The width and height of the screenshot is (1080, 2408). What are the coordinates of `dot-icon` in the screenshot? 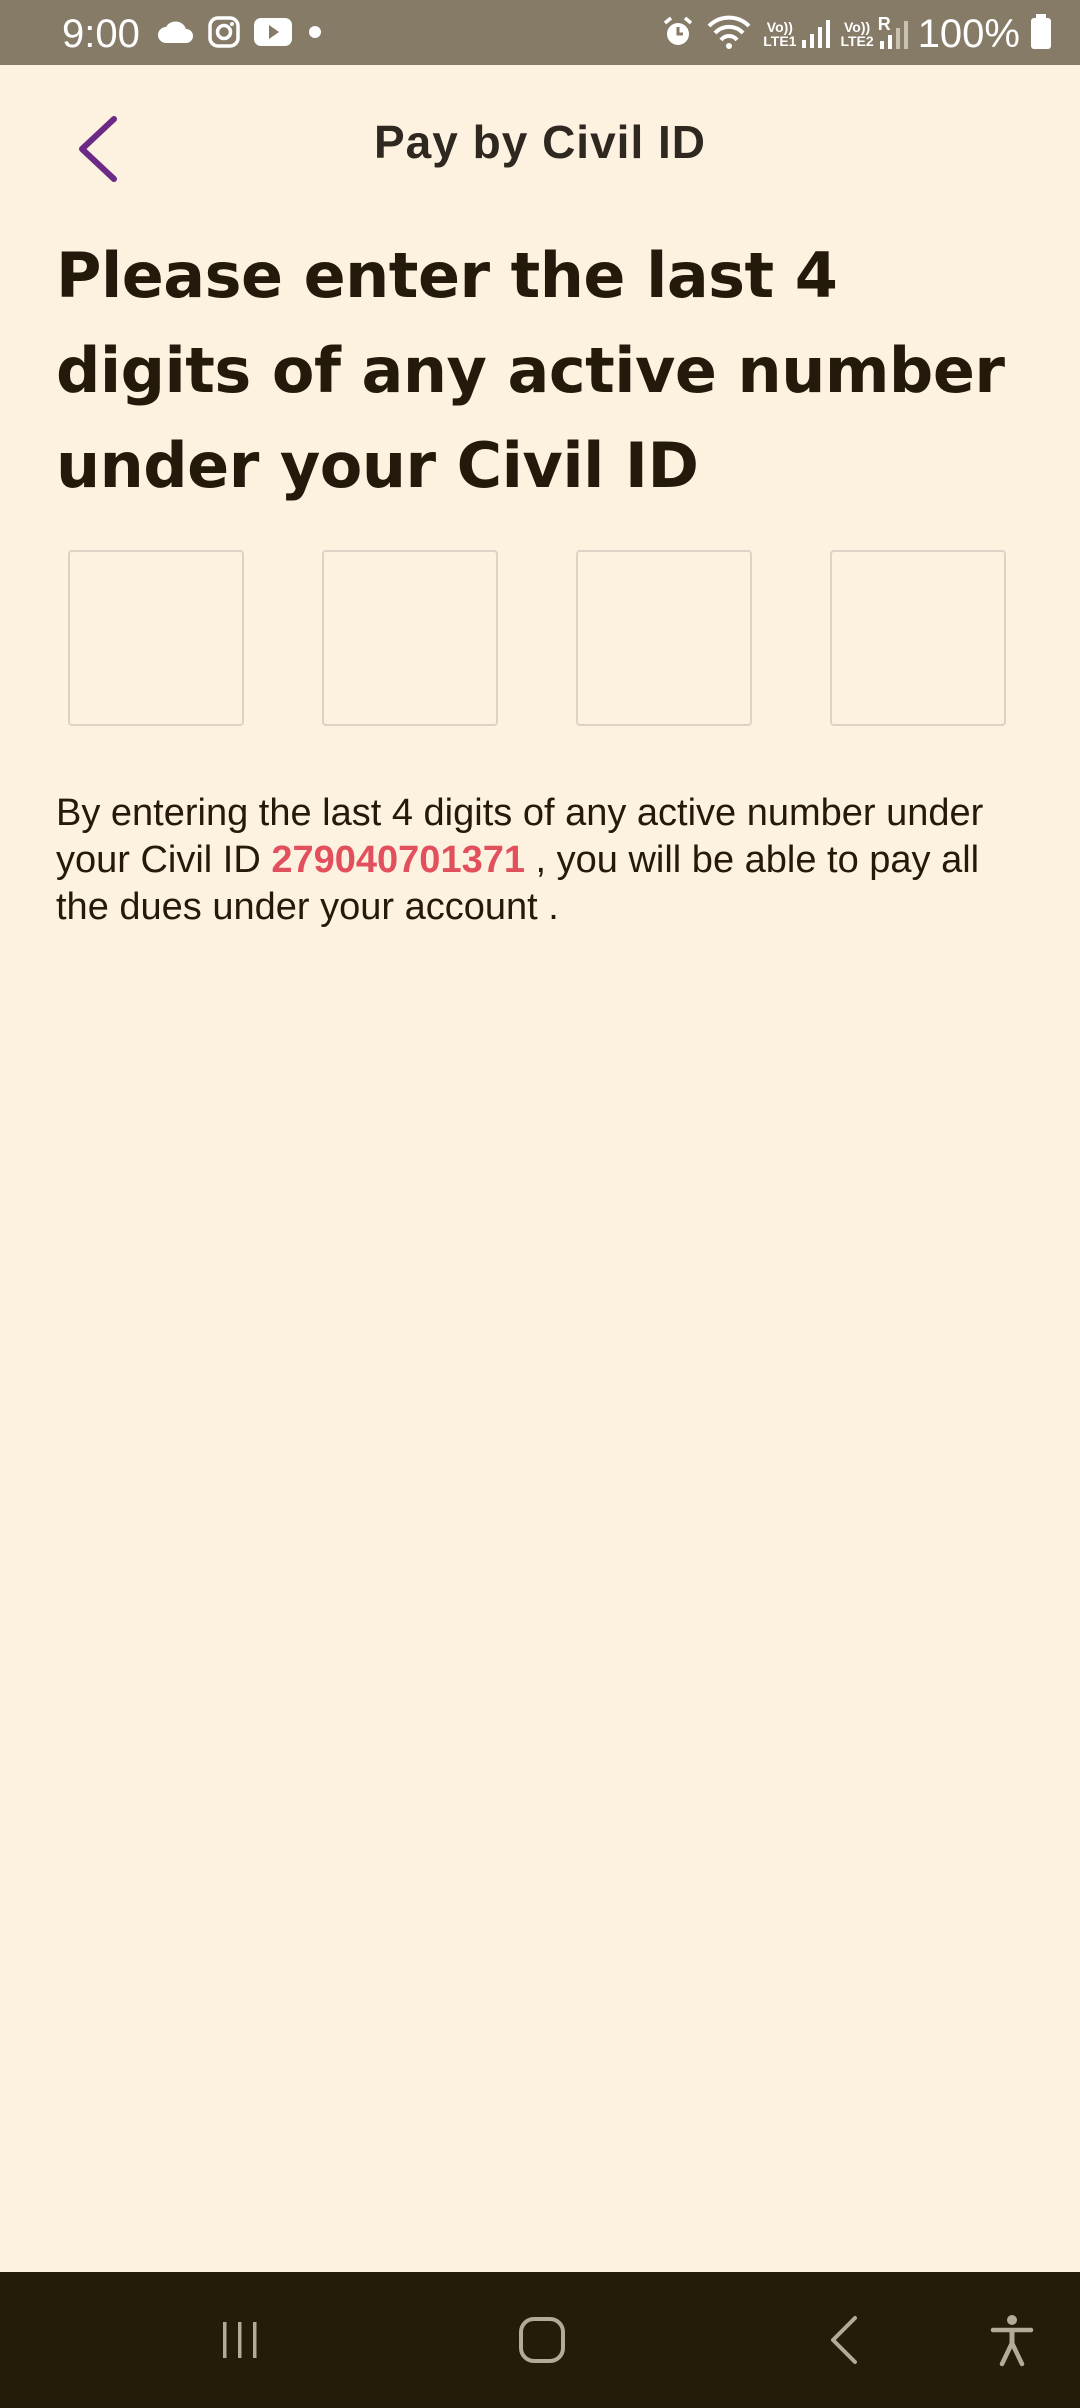 It's located at (315, 34).